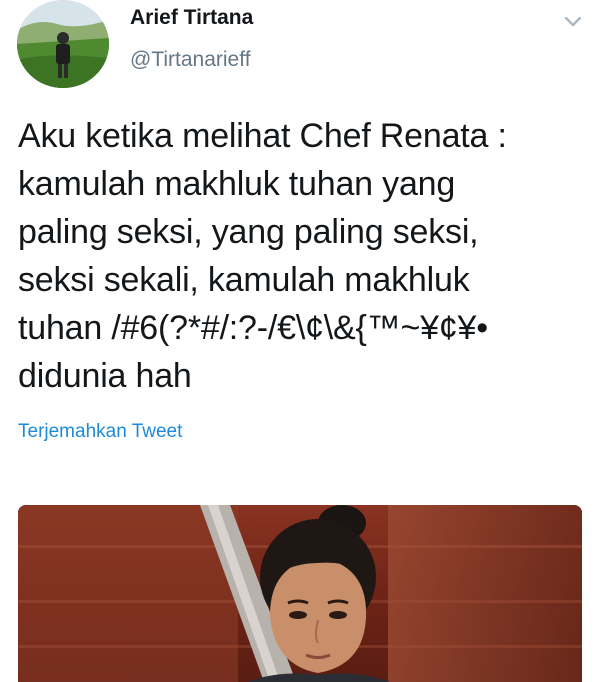  What do you see at coordinates (190, 60) in the screenshot?
I see `author-handle: @Tirtanarieff` at bounding box center [190, 60].